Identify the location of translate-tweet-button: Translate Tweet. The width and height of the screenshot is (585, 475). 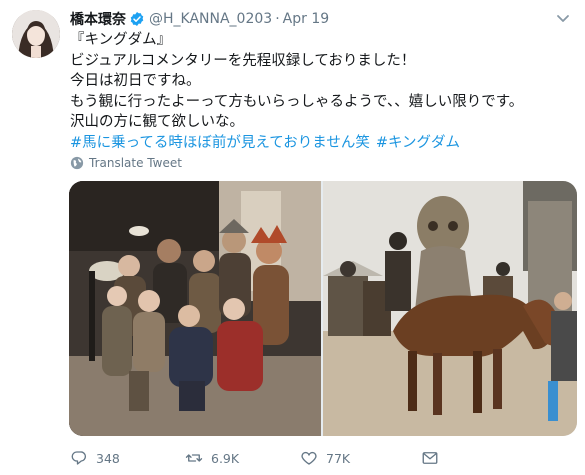
(126, 163).